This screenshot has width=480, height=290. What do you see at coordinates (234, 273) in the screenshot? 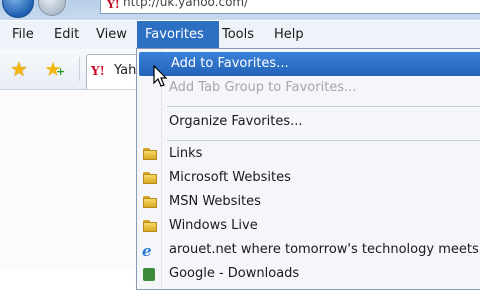
I see `menu-item-label: Google - Downloads` at bounding box center [234, 273].